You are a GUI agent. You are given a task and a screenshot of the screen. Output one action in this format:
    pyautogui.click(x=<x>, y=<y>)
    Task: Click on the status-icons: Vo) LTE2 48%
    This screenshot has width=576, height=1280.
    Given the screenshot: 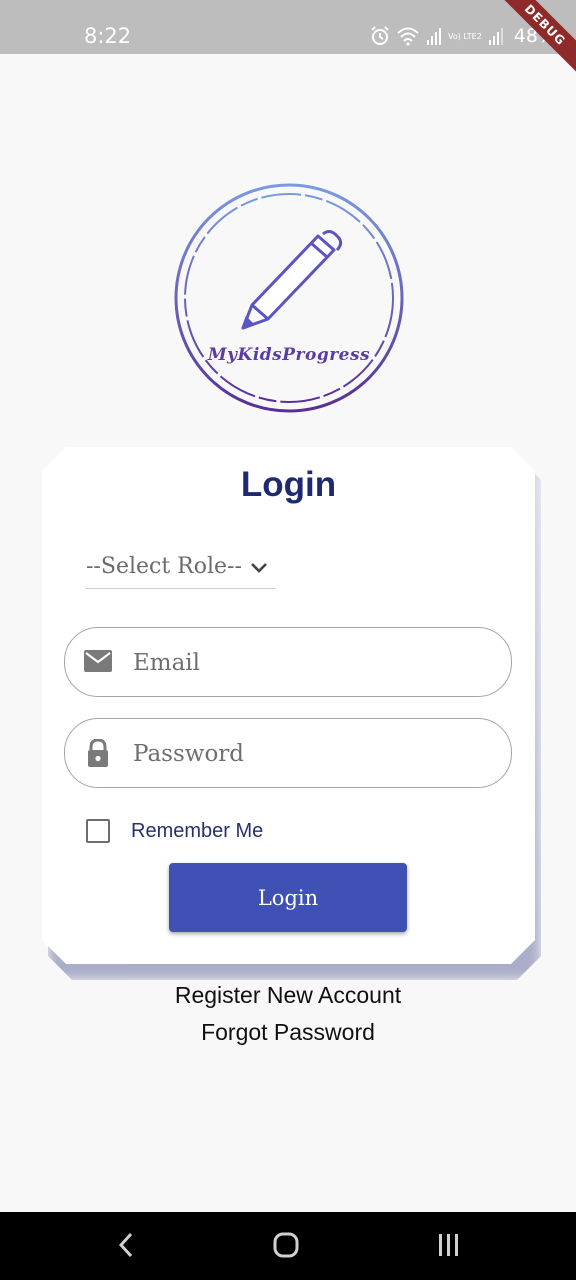 What is the action you would take?
    pyautogui.click(x=463, y=36)
    